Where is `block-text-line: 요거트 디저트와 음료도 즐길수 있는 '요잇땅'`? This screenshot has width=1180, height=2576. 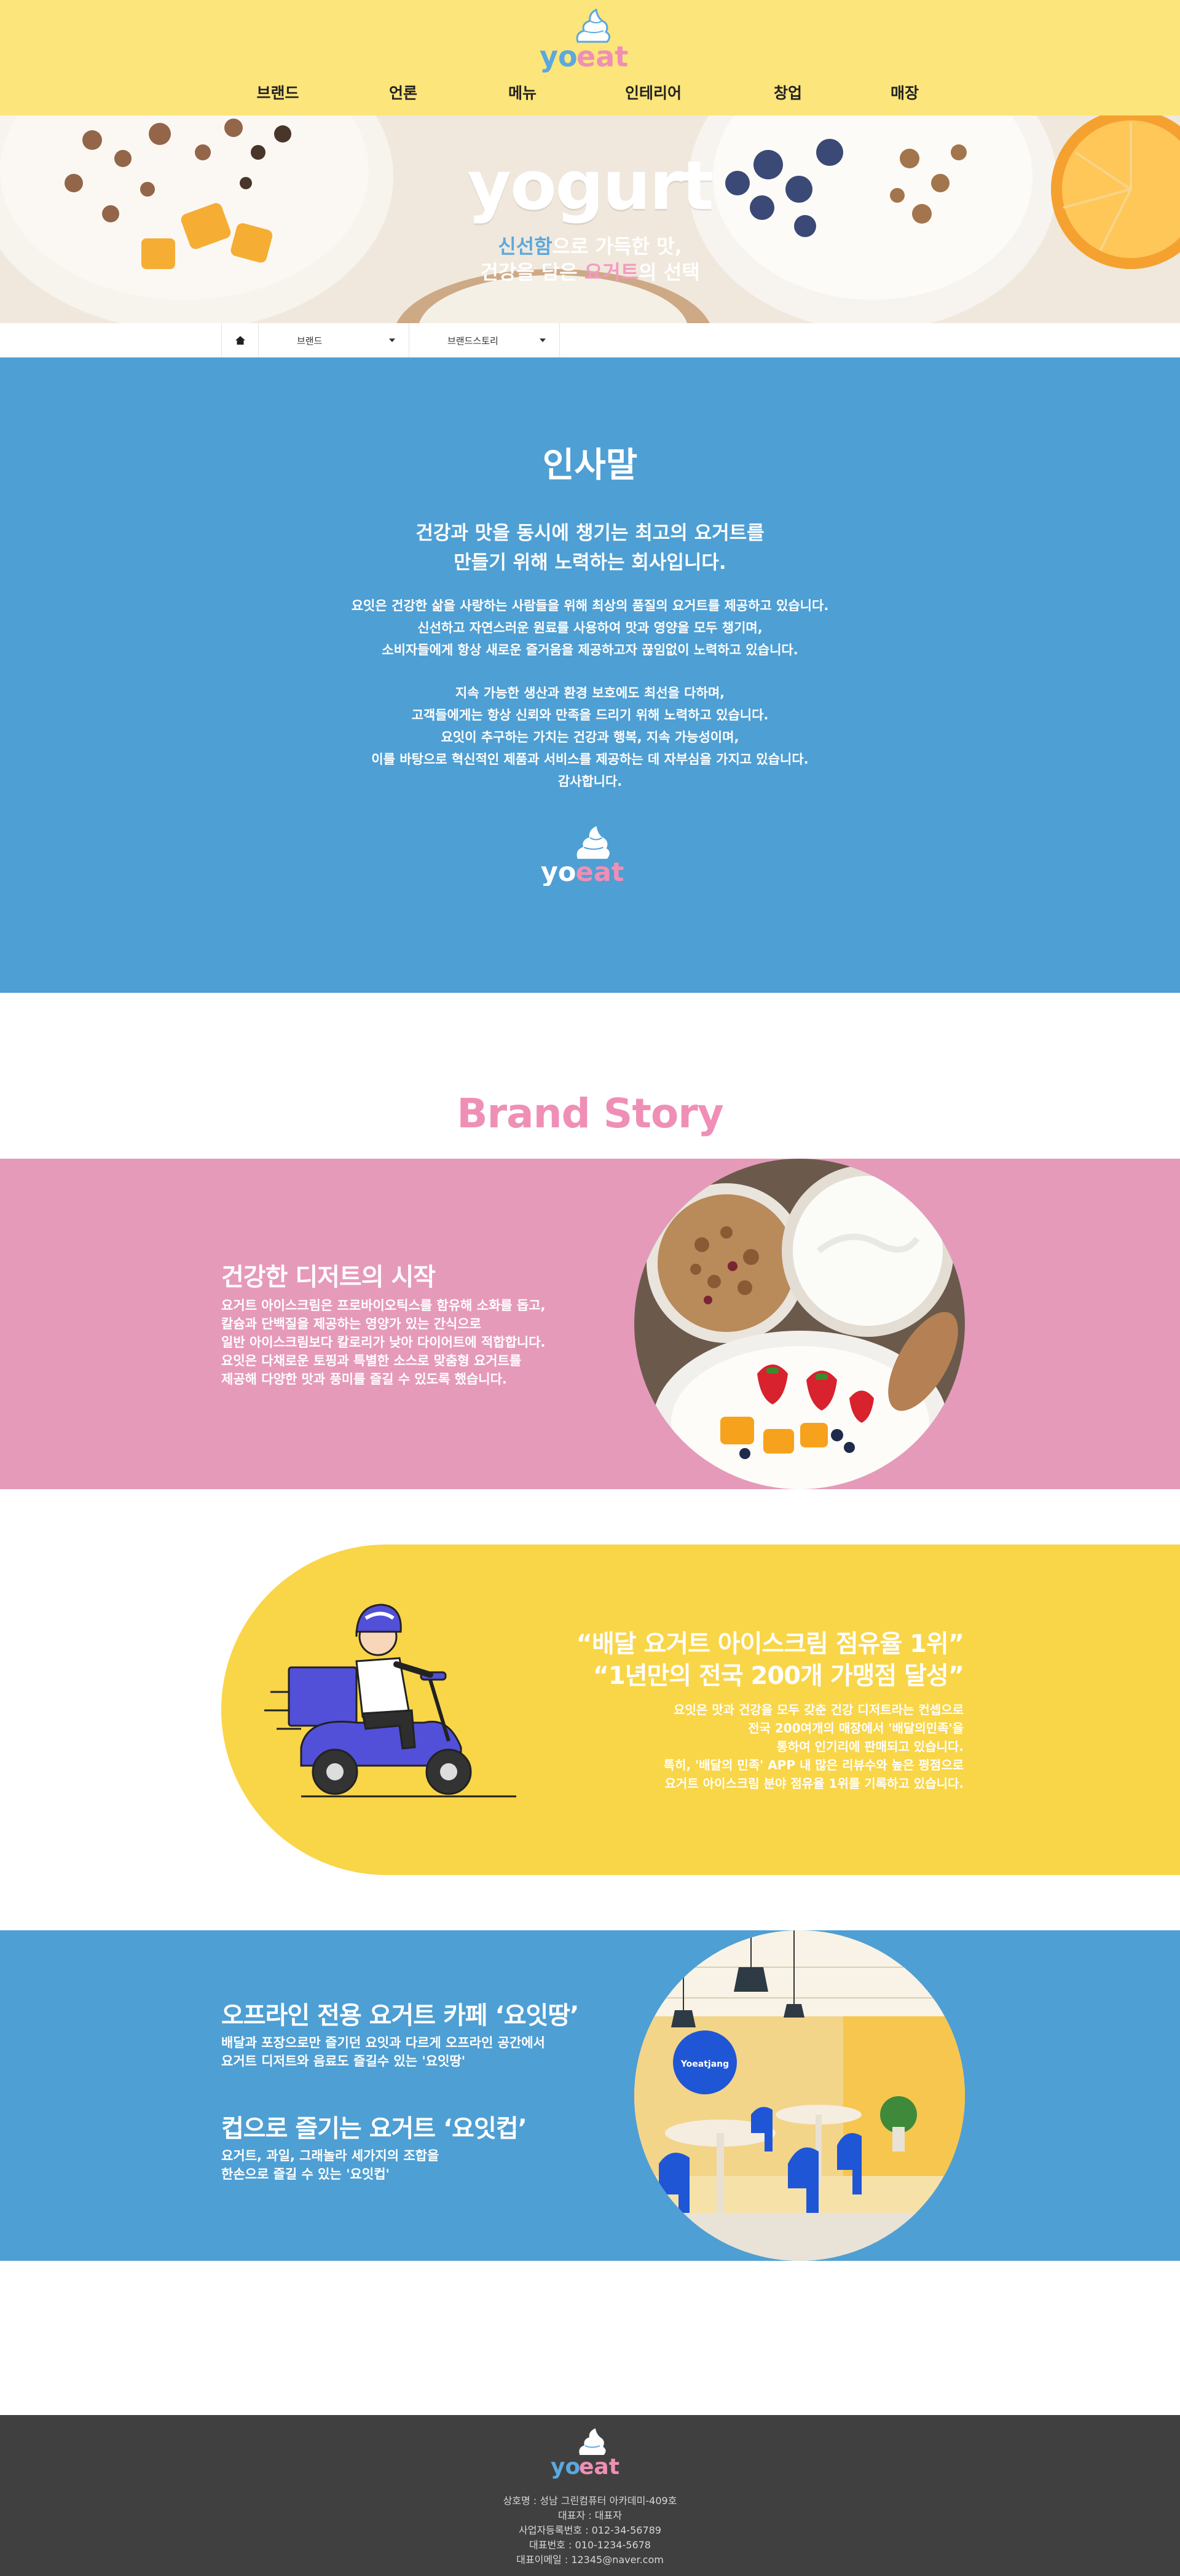
block-text-line: 요거트 디저트와 음료도 즐길수 있는 '요잇땅' is located at coordinates (344, 2061).